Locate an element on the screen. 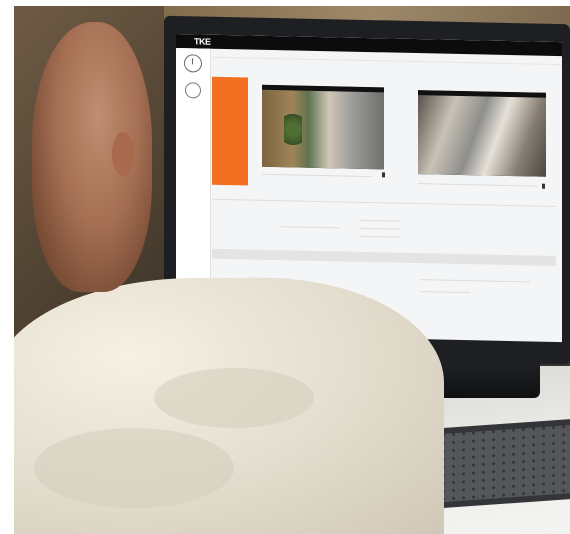 The image size is (570, 534). clock-icon is located at coordinates (193, 63).